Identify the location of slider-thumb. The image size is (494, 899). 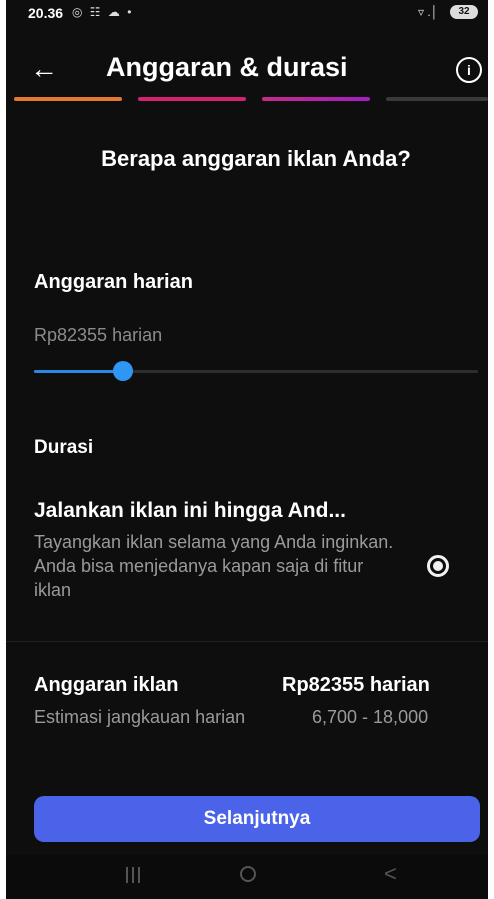
(122, 371).